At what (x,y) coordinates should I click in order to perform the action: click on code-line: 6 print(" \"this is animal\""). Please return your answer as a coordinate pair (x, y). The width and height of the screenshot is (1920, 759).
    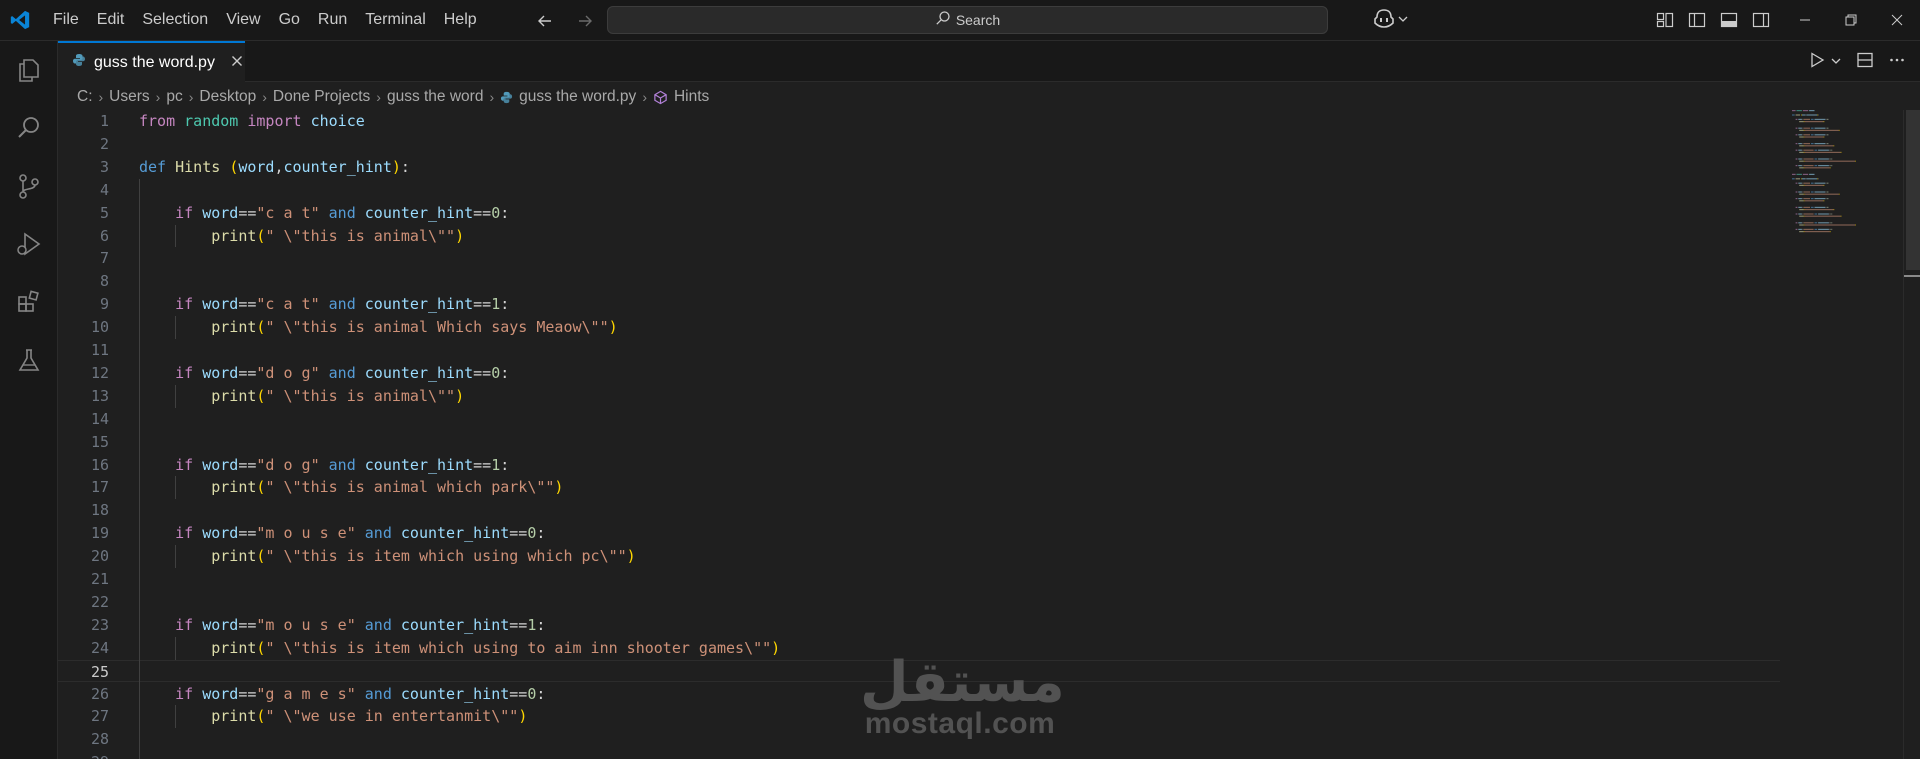
    Looking at the image, I should click on (919, 236).